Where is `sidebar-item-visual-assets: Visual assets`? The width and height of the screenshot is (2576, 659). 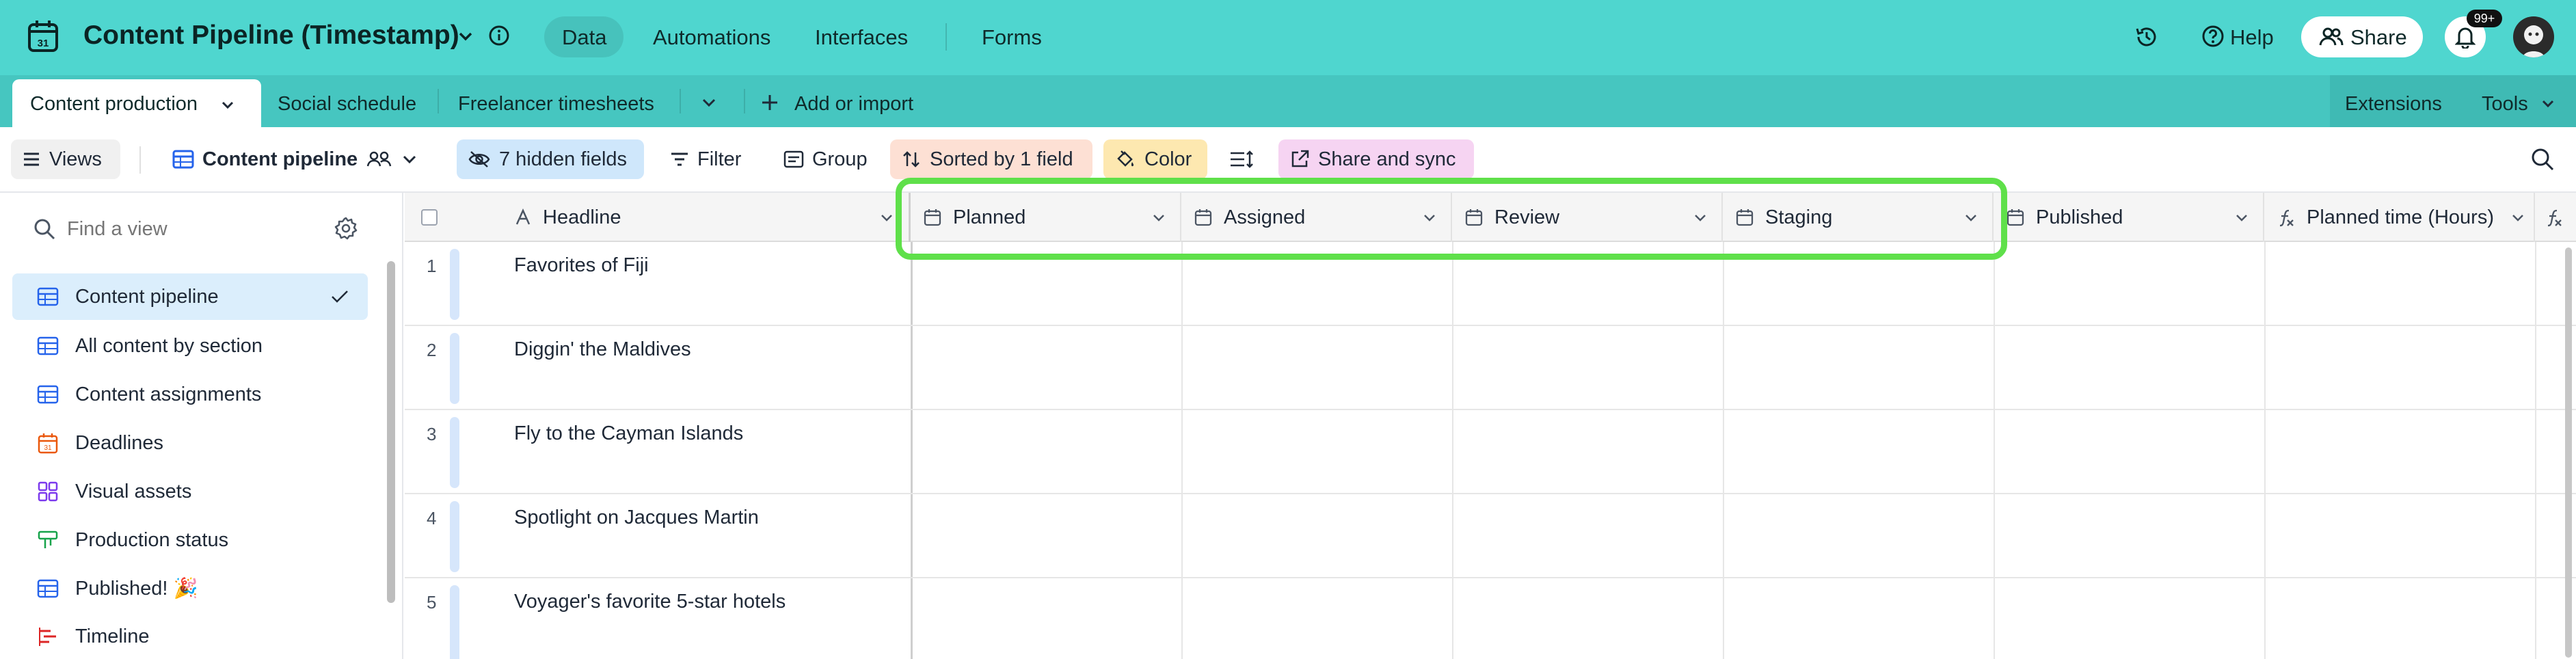
sidebar-item-visual-assets: Visual assets is located at coordinates (190, 491).